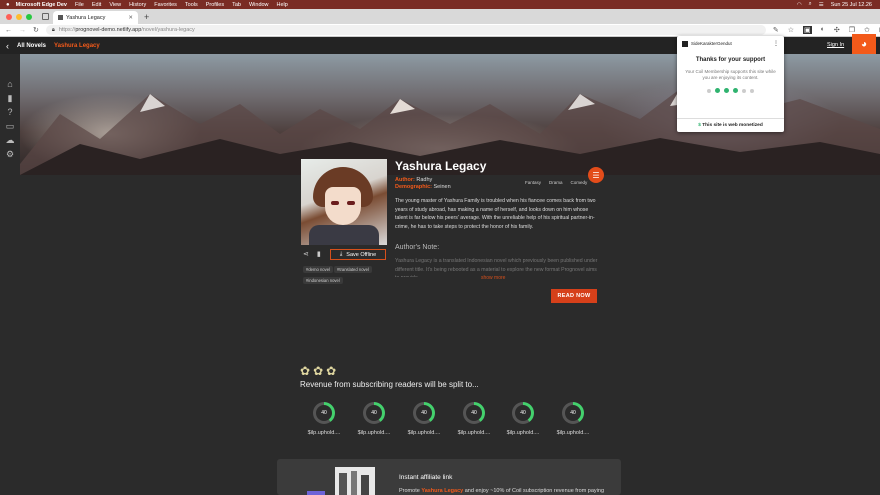 The width and height of the screenshot is (880, 495). What do you see at coordinates (405, 180) in the screenshot?
I see `author-label: Author:` at bounding box center [405, 180].